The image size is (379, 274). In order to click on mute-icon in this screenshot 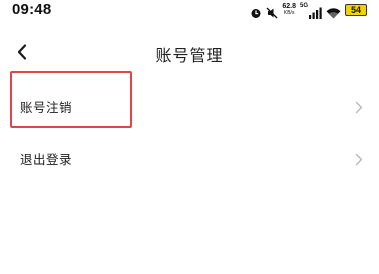, I will do `click(272, 11)`.